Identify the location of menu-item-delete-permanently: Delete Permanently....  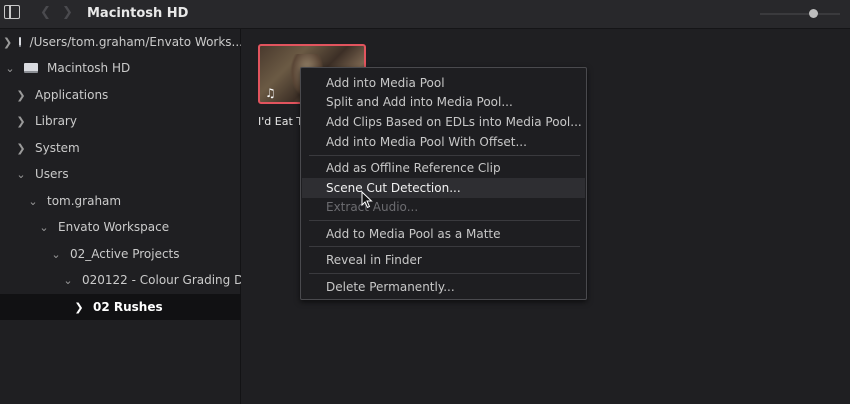
(443, 287).